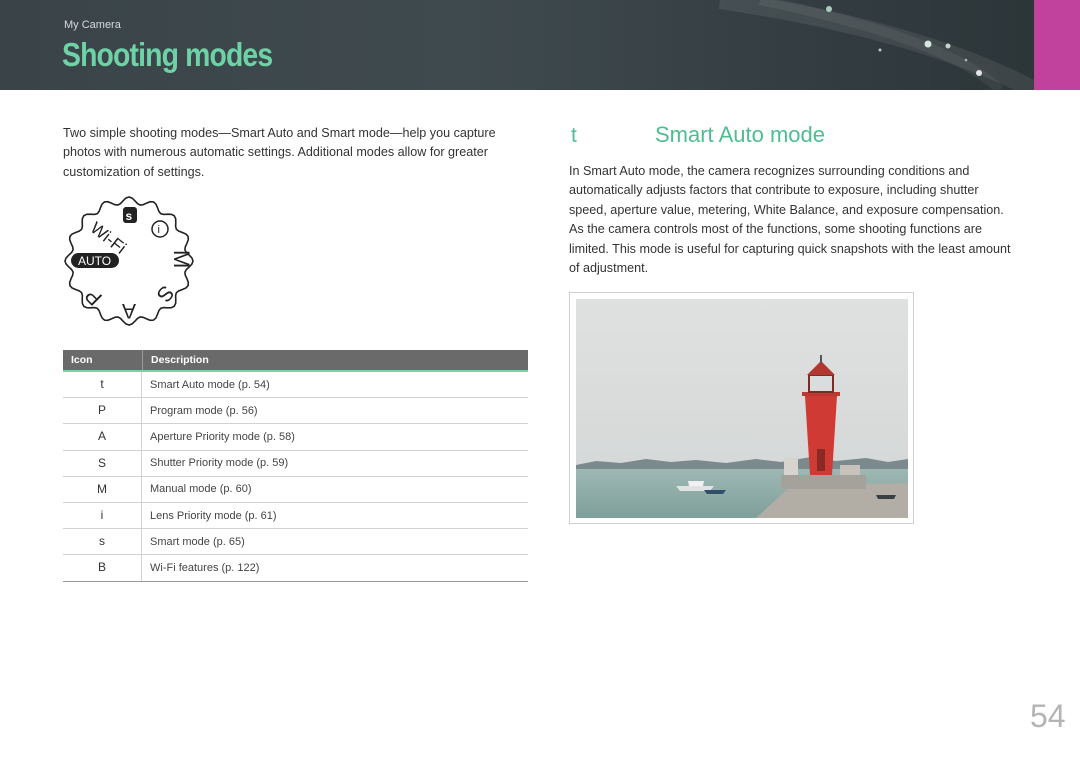  I want to click on header-description: Description, so click(335, 360).